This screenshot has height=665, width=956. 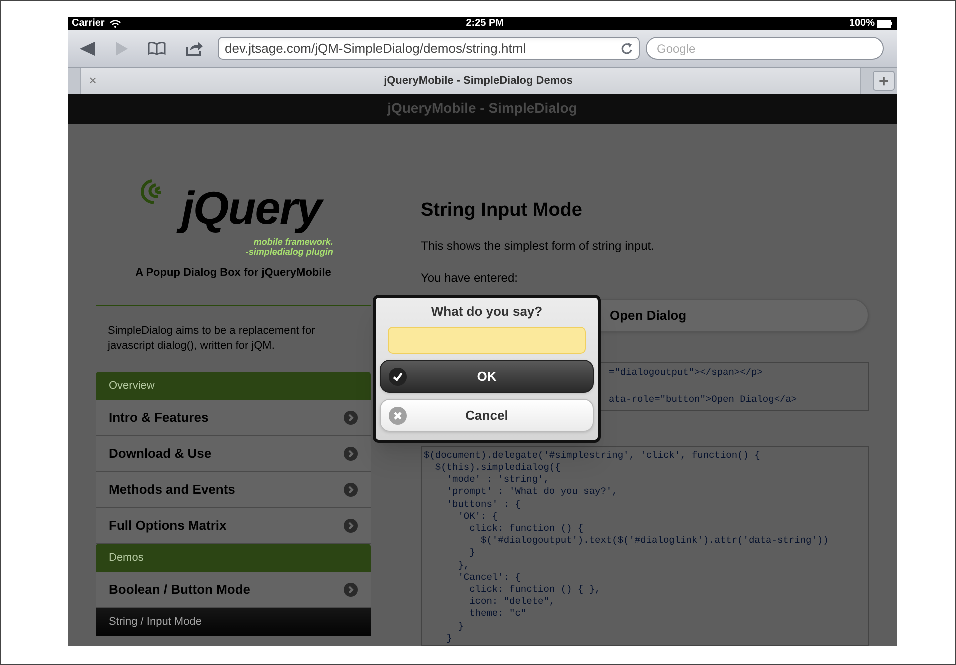 What do you see at coordinates (290, 251) in the screenshot?
I see `logo-subtitle: -simpledialog plugin` at bounding box center [290, 251].